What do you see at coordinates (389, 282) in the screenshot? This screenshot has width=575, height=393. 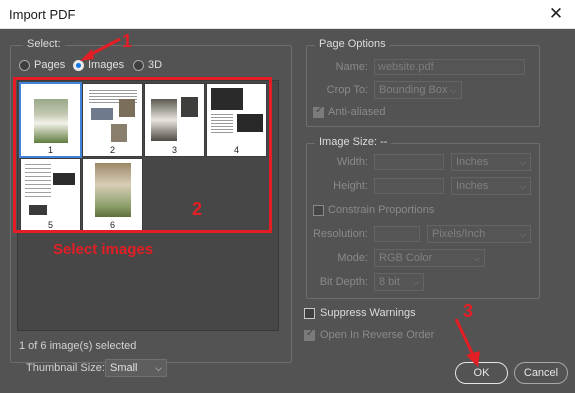 I see `bit-depth-value: 8 bit` at bounding box center [389, 282].